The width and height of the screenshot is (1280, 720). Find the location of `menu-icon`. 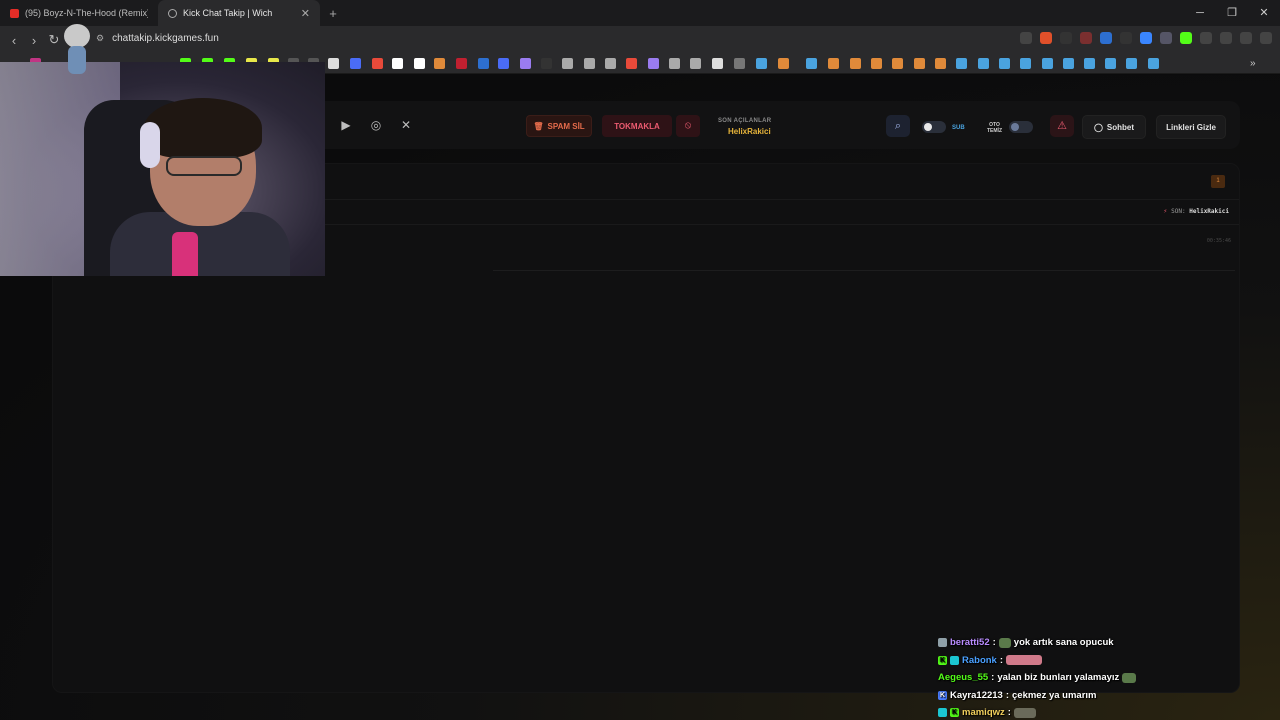

menu-icon is located at coordinates (1266, 38).